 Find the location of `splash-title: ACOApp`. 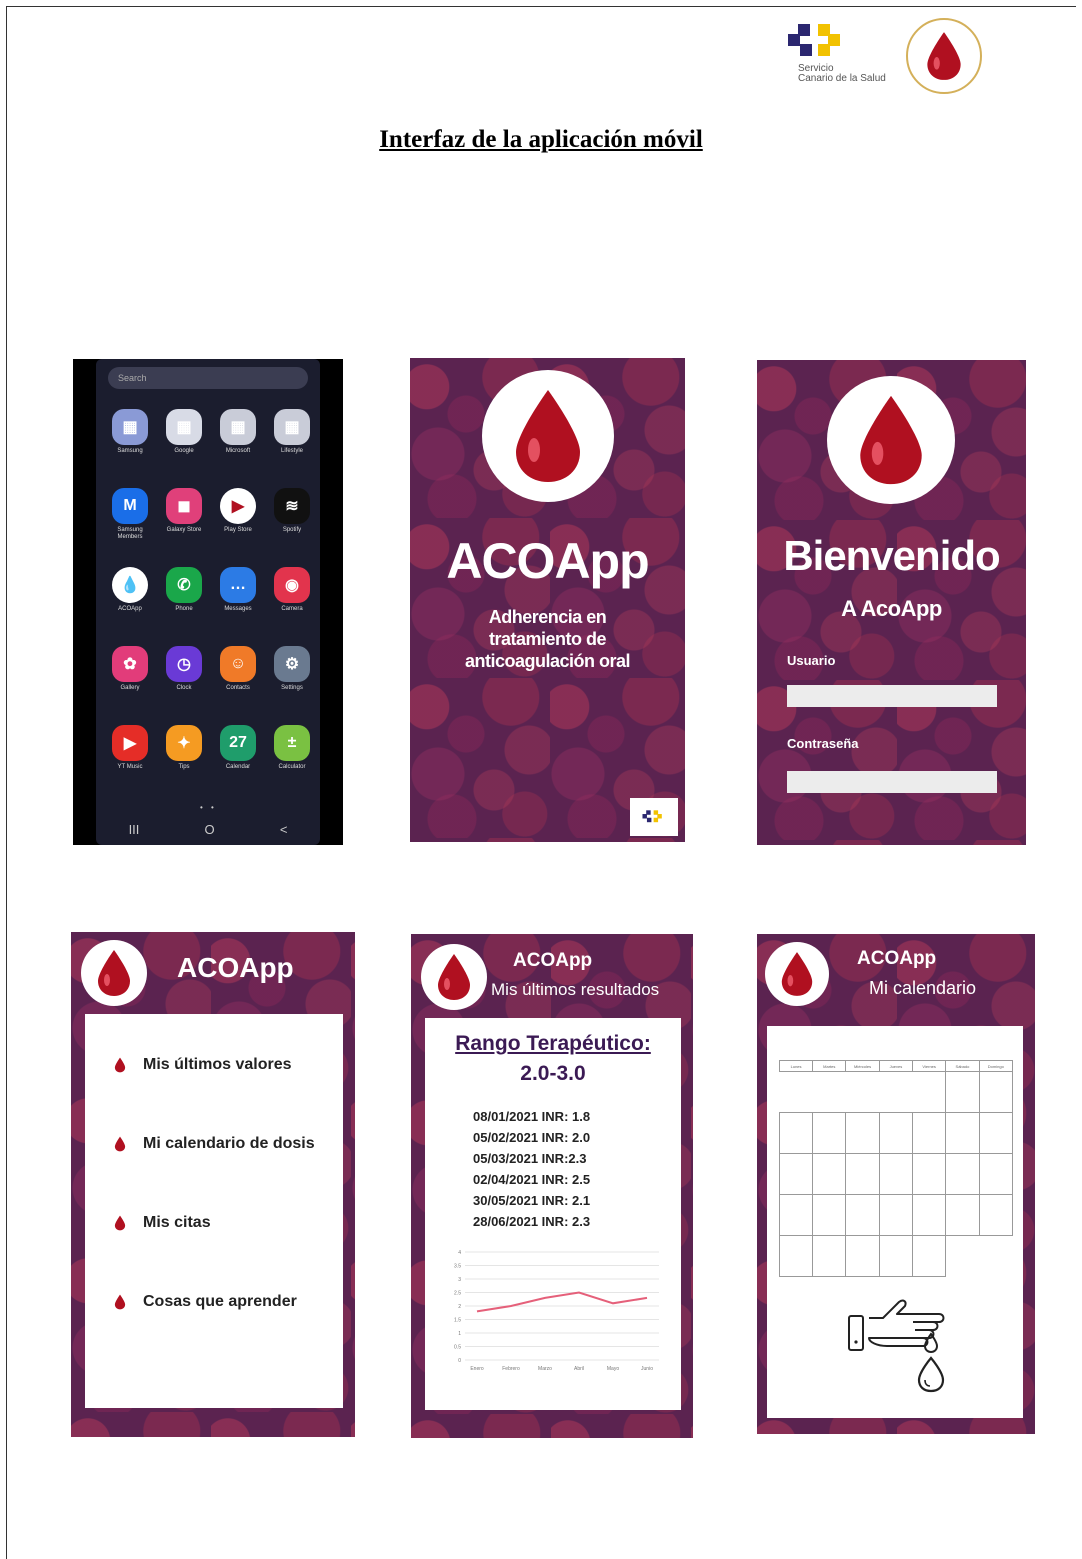

splash-title: ACOApp is located at coordinates (547, 561).